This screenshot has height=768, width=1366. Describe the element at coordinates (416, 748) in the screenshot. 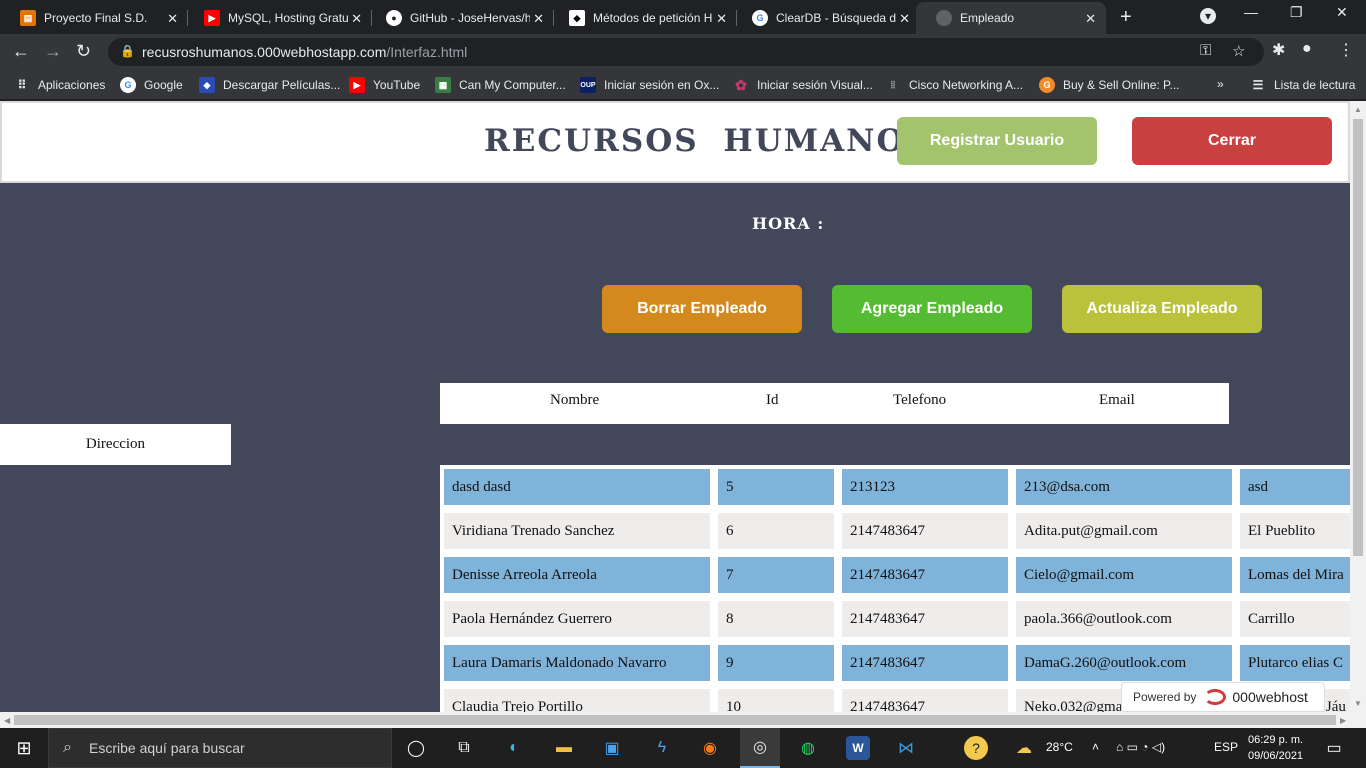

I see `cortana-icon: ◯` at that location.